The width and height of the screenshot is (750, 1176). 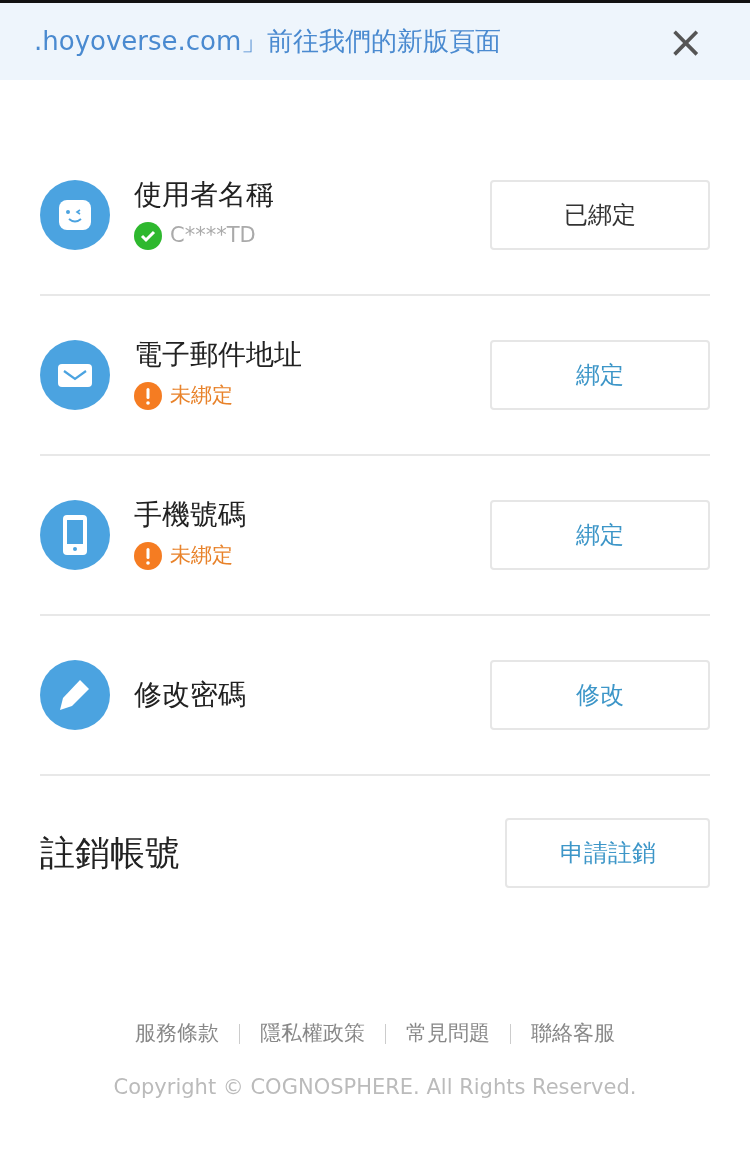 I want to click on delete-account-button: 申請註銷, so click(x=607, y=853).